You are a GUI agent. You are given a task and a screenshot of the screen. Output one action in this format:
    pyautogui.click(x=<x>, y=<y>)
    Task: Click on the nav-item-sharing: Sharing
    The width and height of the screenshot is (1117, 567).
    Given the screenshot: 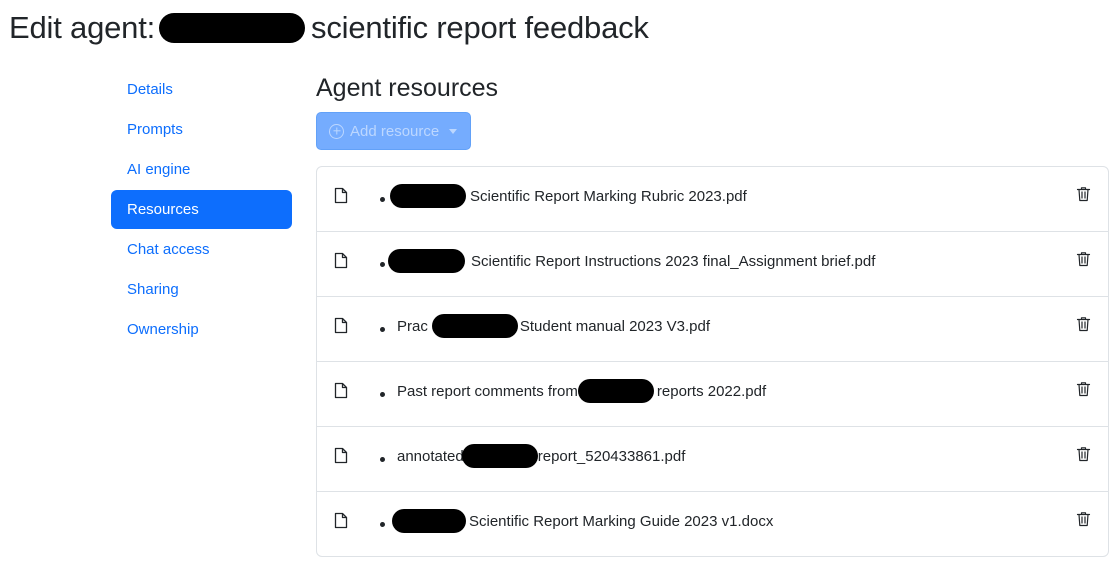 What is the action you would take?
    pyautogui.click(x=201, y=289)
    